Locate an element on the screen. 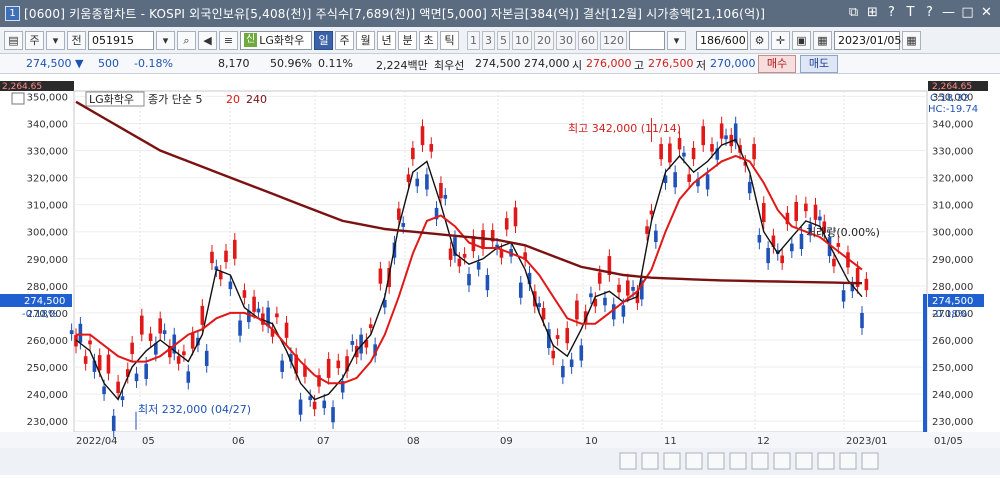 The height and width of the screenshot is (478, 1000). tab-yearly: 년 is located at coordinates (386, 40).